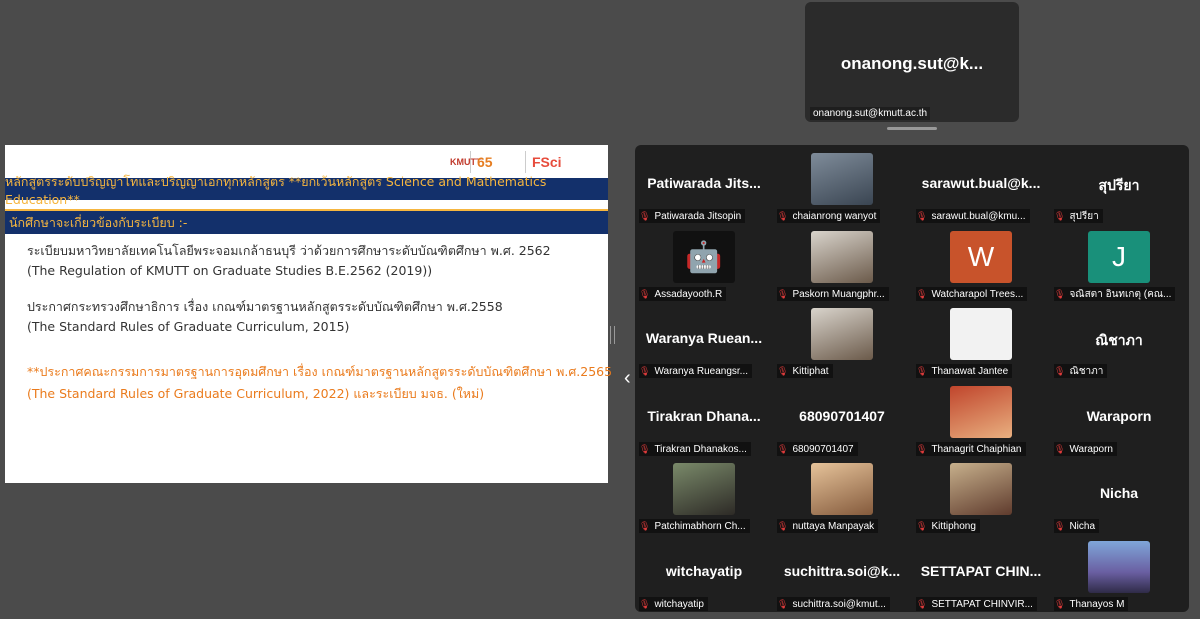 The width and height of the screenshot is (1200, 619). I want to click on participant-label-text: Kittiphong, so click(953, 526).